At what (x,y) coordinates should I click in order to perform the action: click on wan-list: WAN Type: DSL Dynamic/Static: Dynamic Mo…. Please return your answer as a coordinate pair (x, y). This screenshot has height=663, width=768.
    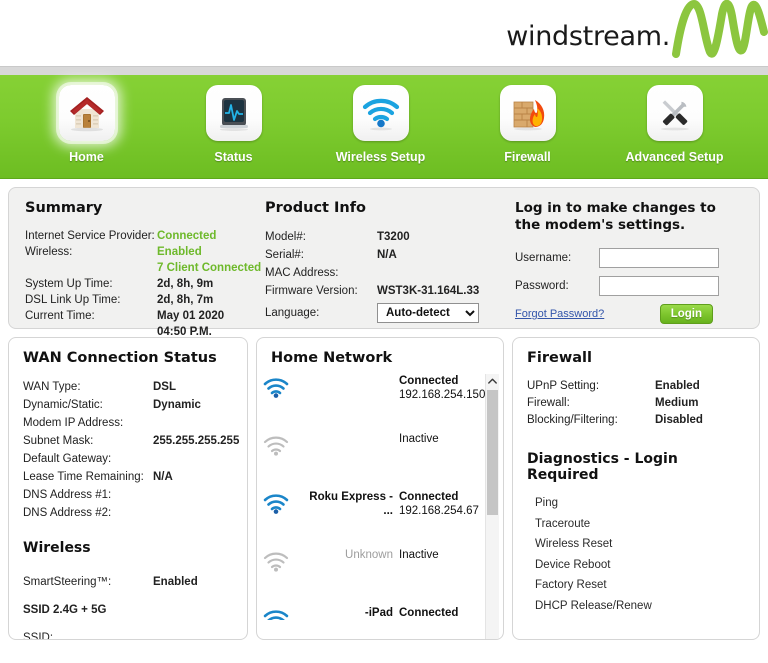
    Looking at the image, I should click on (131, 450).